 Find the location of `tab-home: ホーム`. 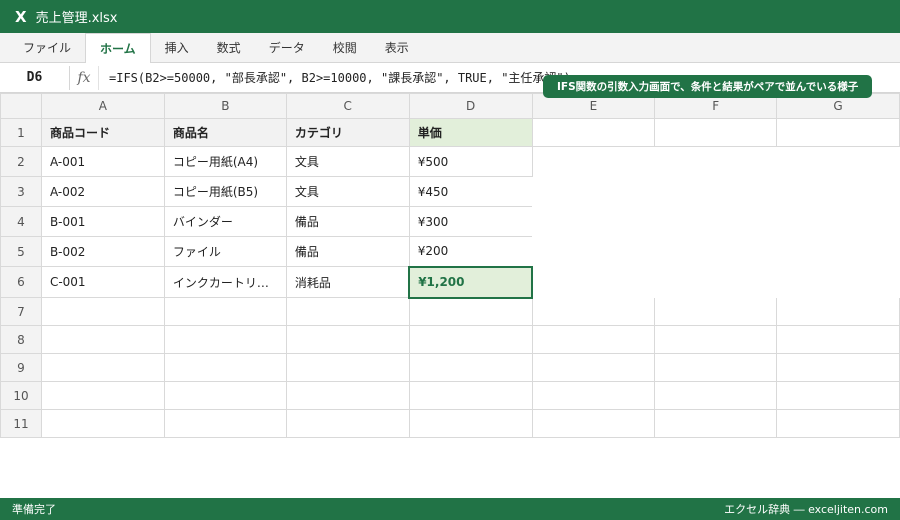

tab-home: ホーム is located at coordinates (118, 48).